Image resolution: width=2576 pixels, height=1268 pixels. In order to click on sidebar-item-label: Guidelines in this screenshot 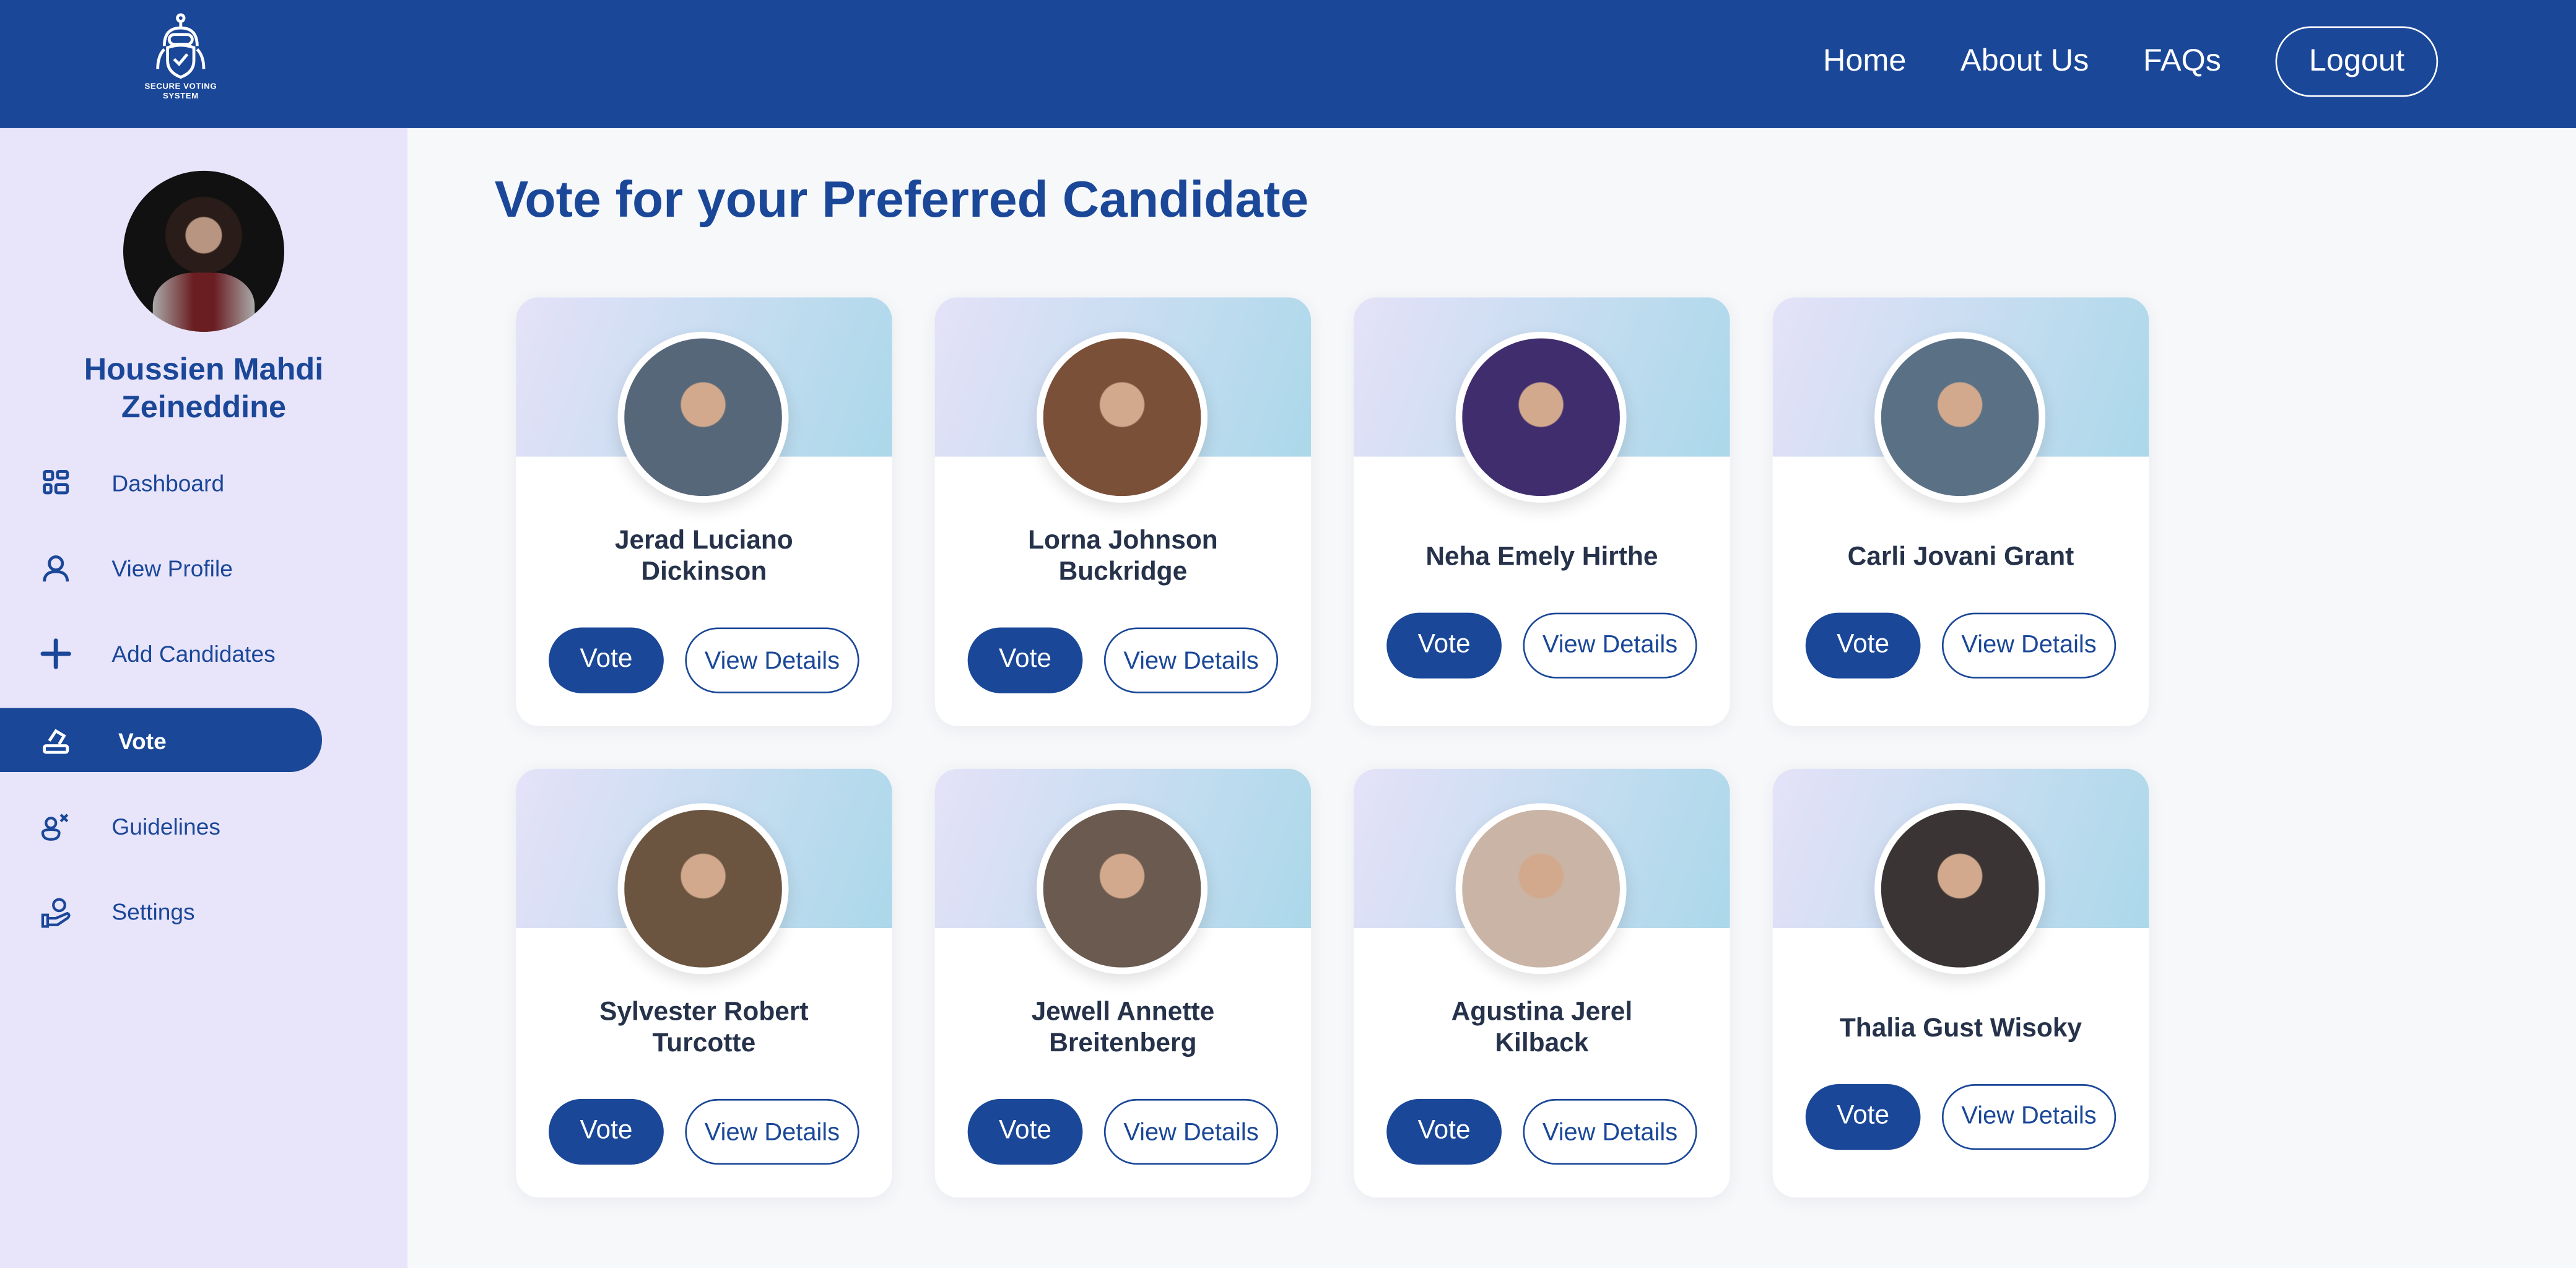, I will do `click(165, 825)`.